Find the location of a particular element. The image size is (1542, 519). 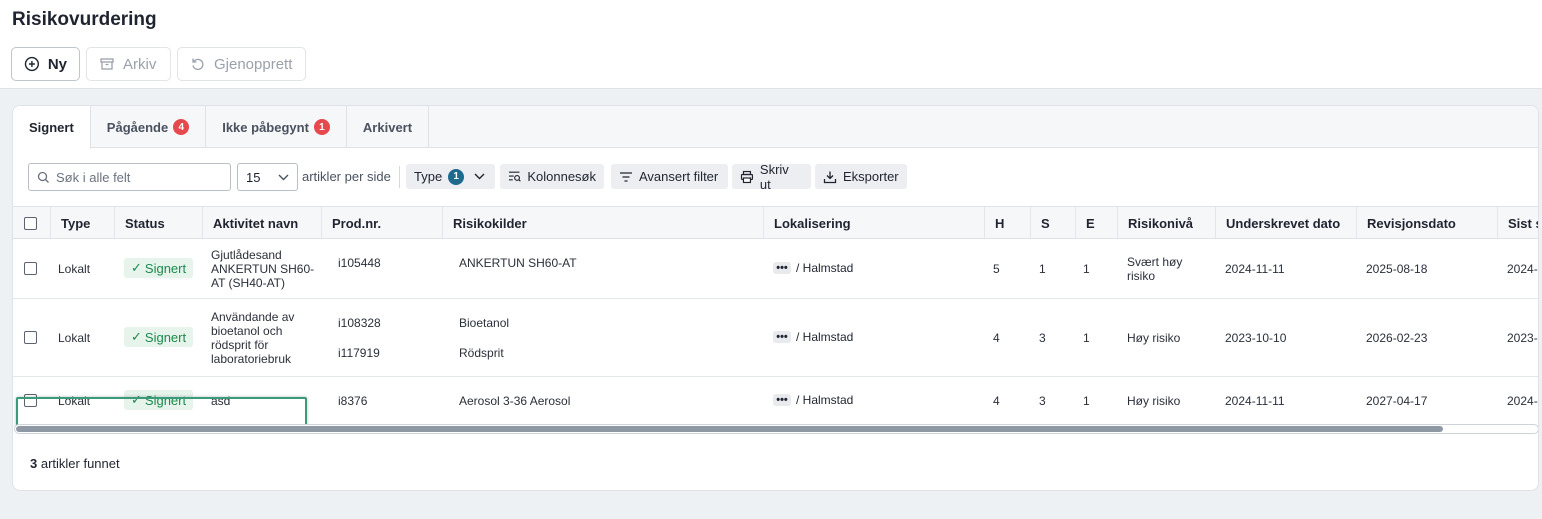

risk-level: Svært høy risiko is located at coordinates (1154, 269).